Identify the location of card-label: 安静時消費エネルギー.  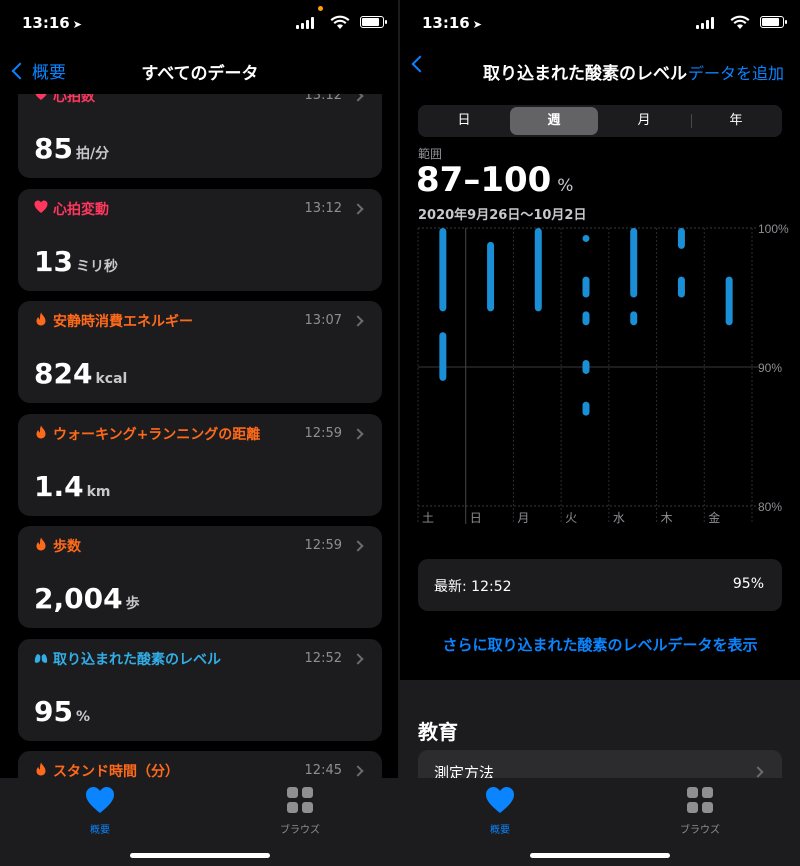
(123, 322).